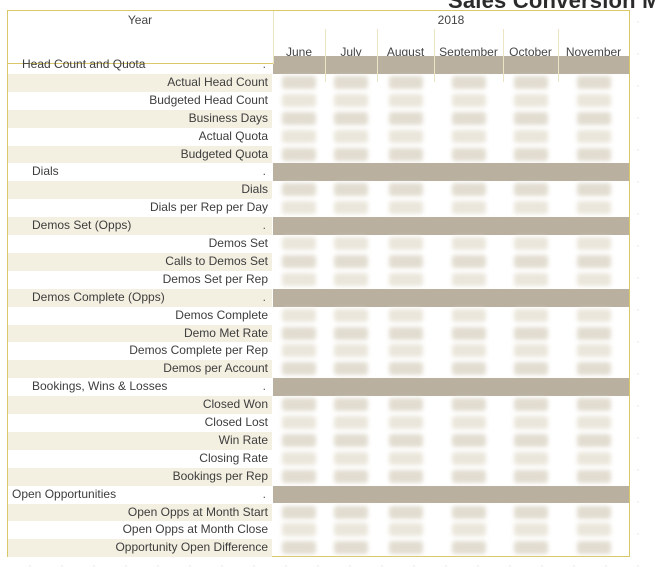 This screenshot has width=655, height=578. What do you see at coordinates (318, 297) in the screenshot?
I see `row-group-header: Demos Complete (Opps).` at bounding box center [318, 297].